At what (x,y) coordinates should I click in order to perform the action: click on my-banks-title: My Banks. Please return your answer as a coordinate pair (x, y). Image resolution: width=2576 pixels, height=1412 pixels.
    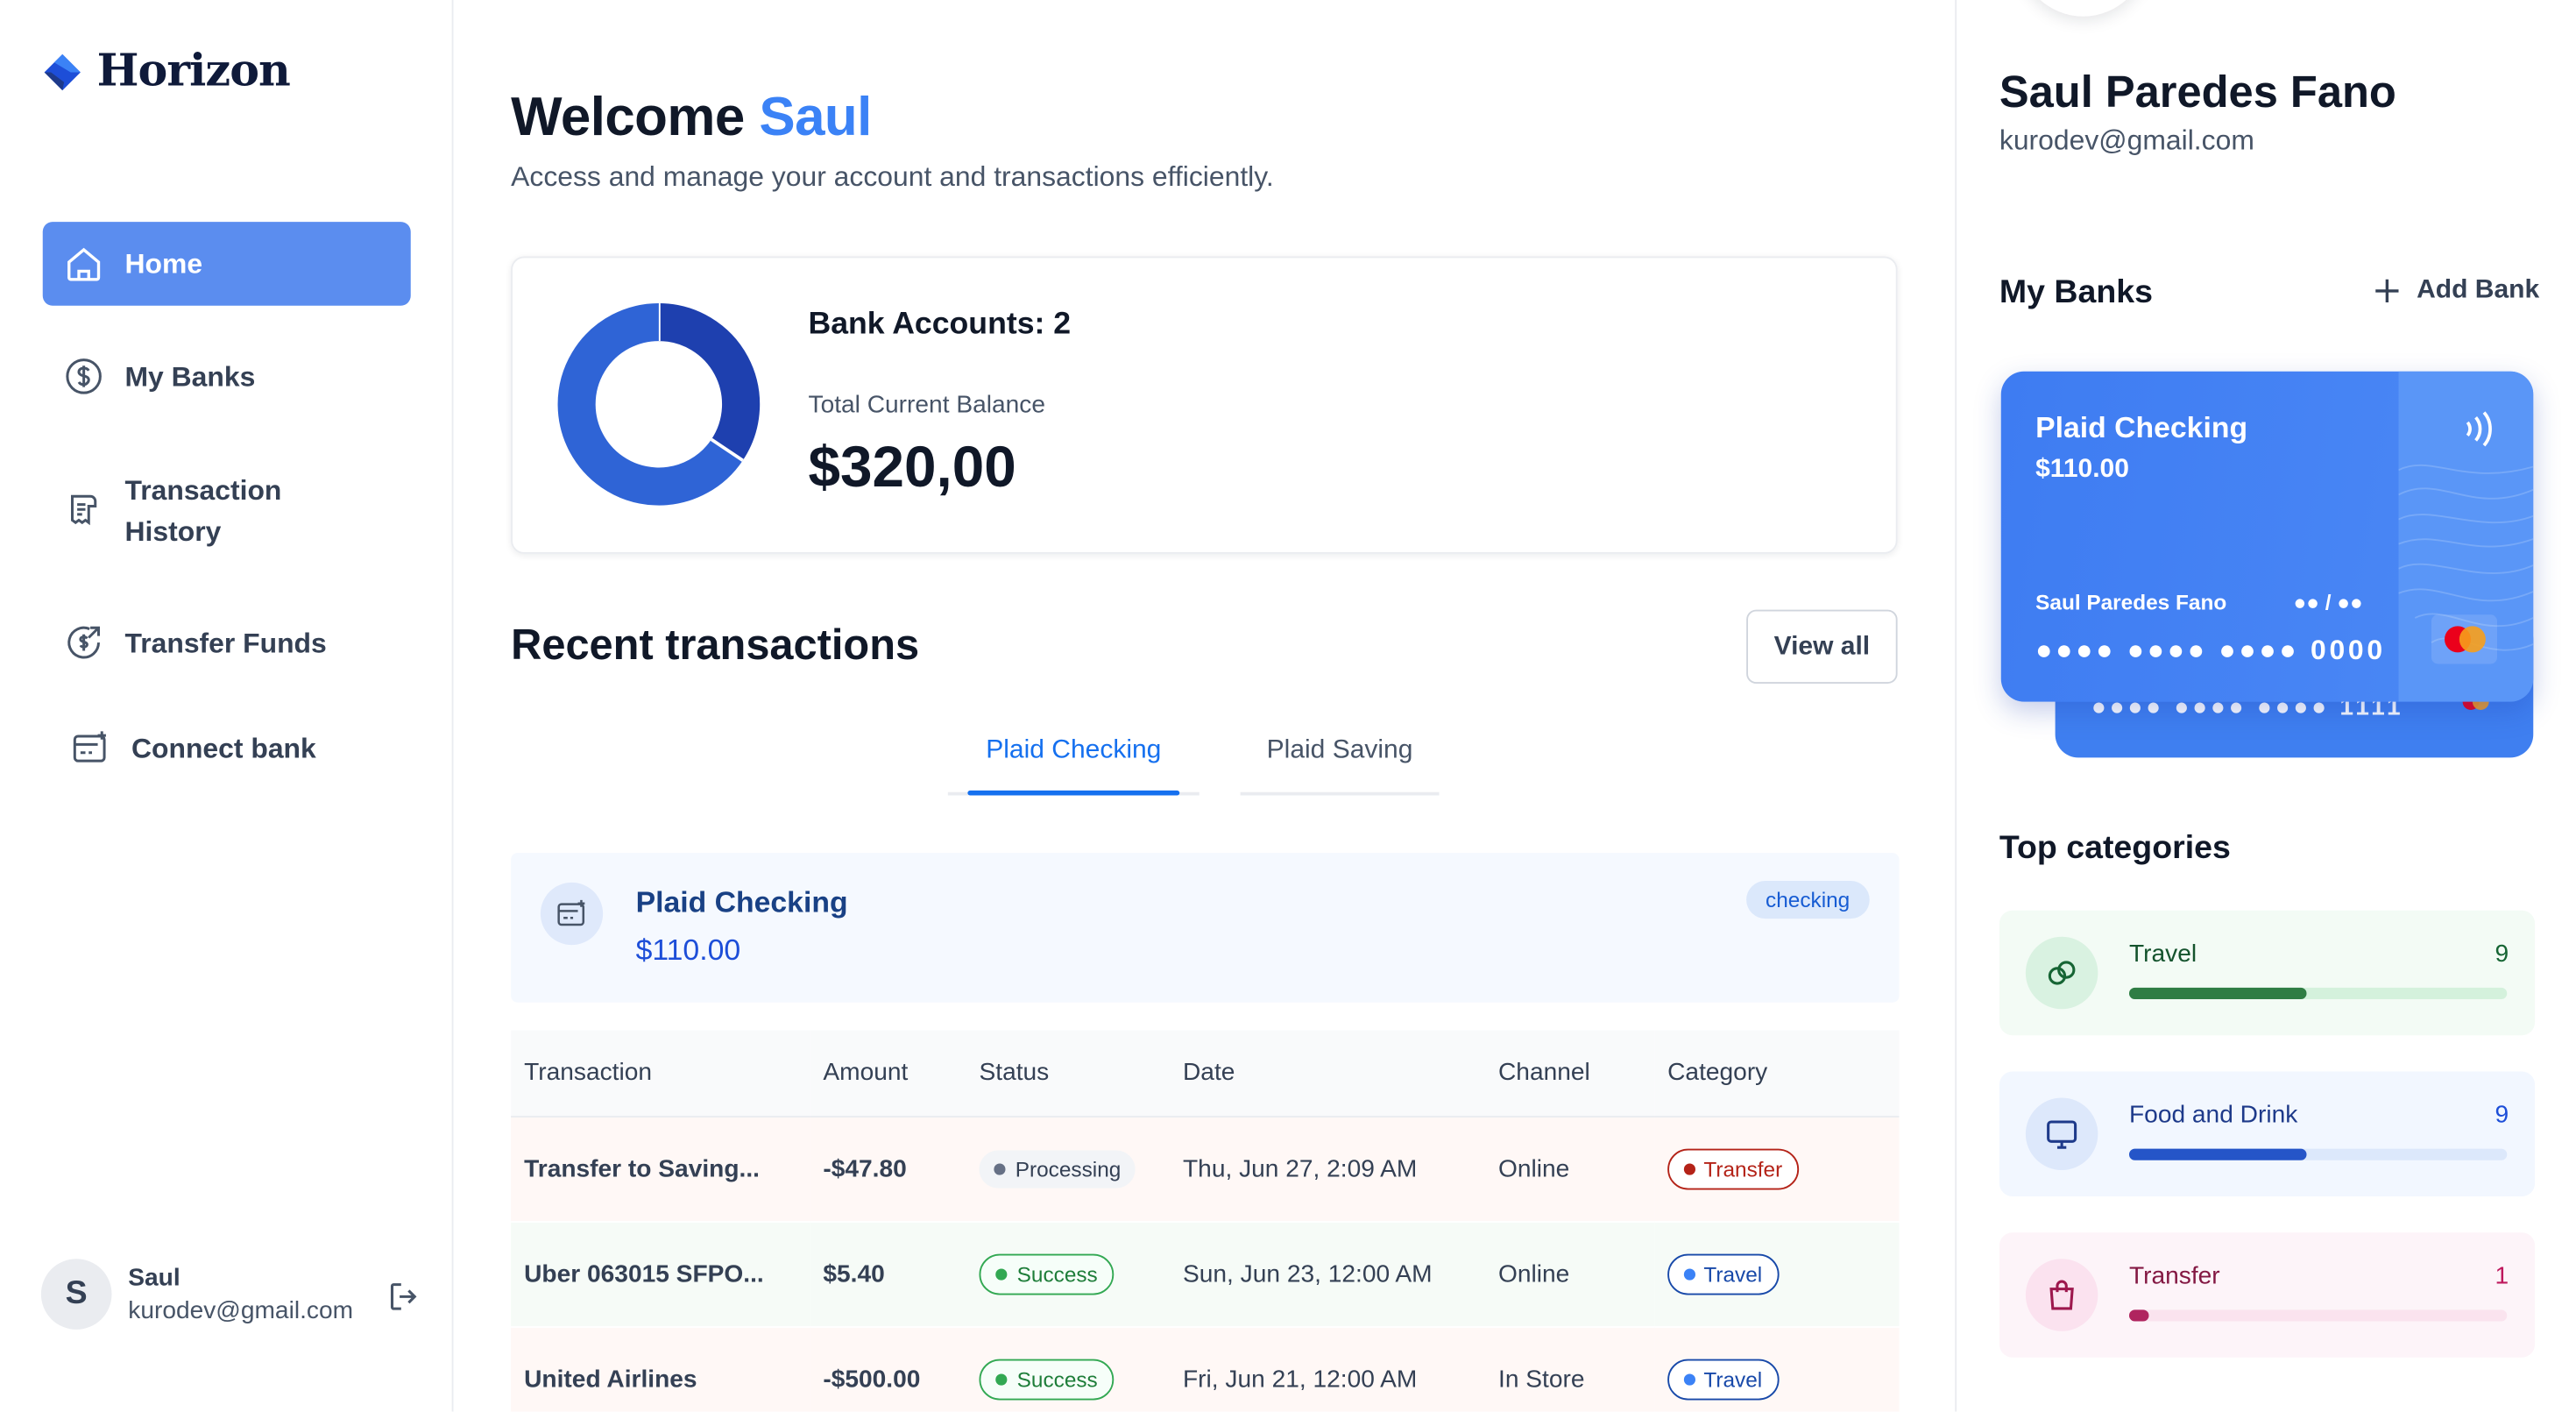
    Looking at the image, I should click on (2076, 292).